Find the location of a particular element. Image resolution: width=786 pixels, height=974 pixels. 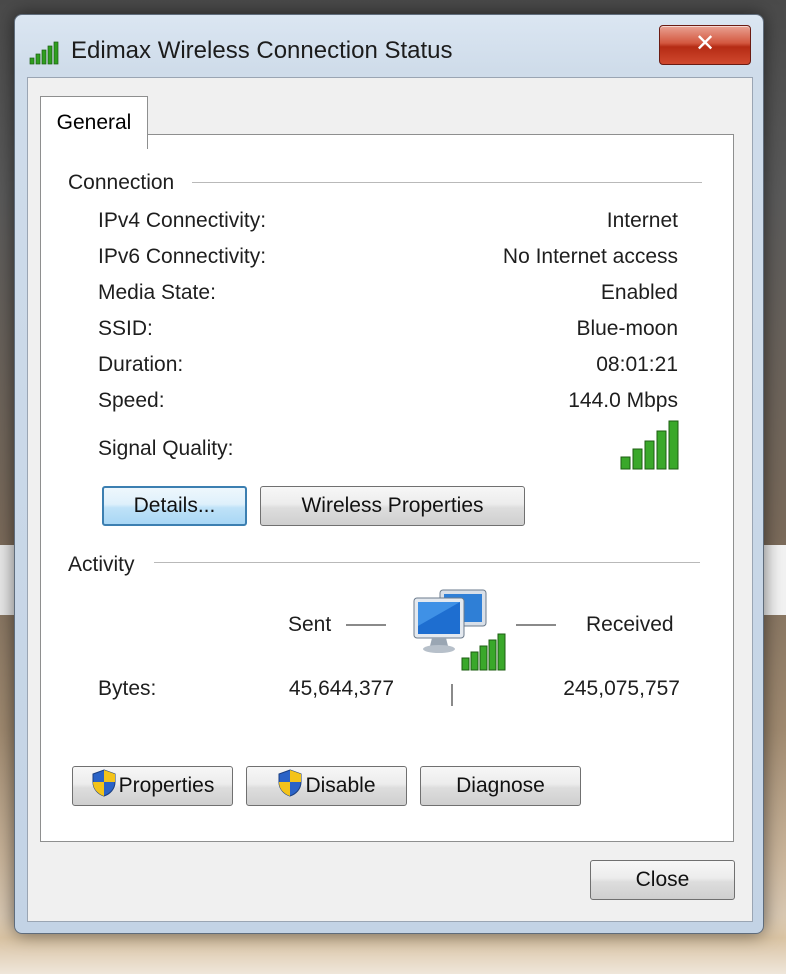

window-close-button: ✕ is located at coordinates (705, 45).